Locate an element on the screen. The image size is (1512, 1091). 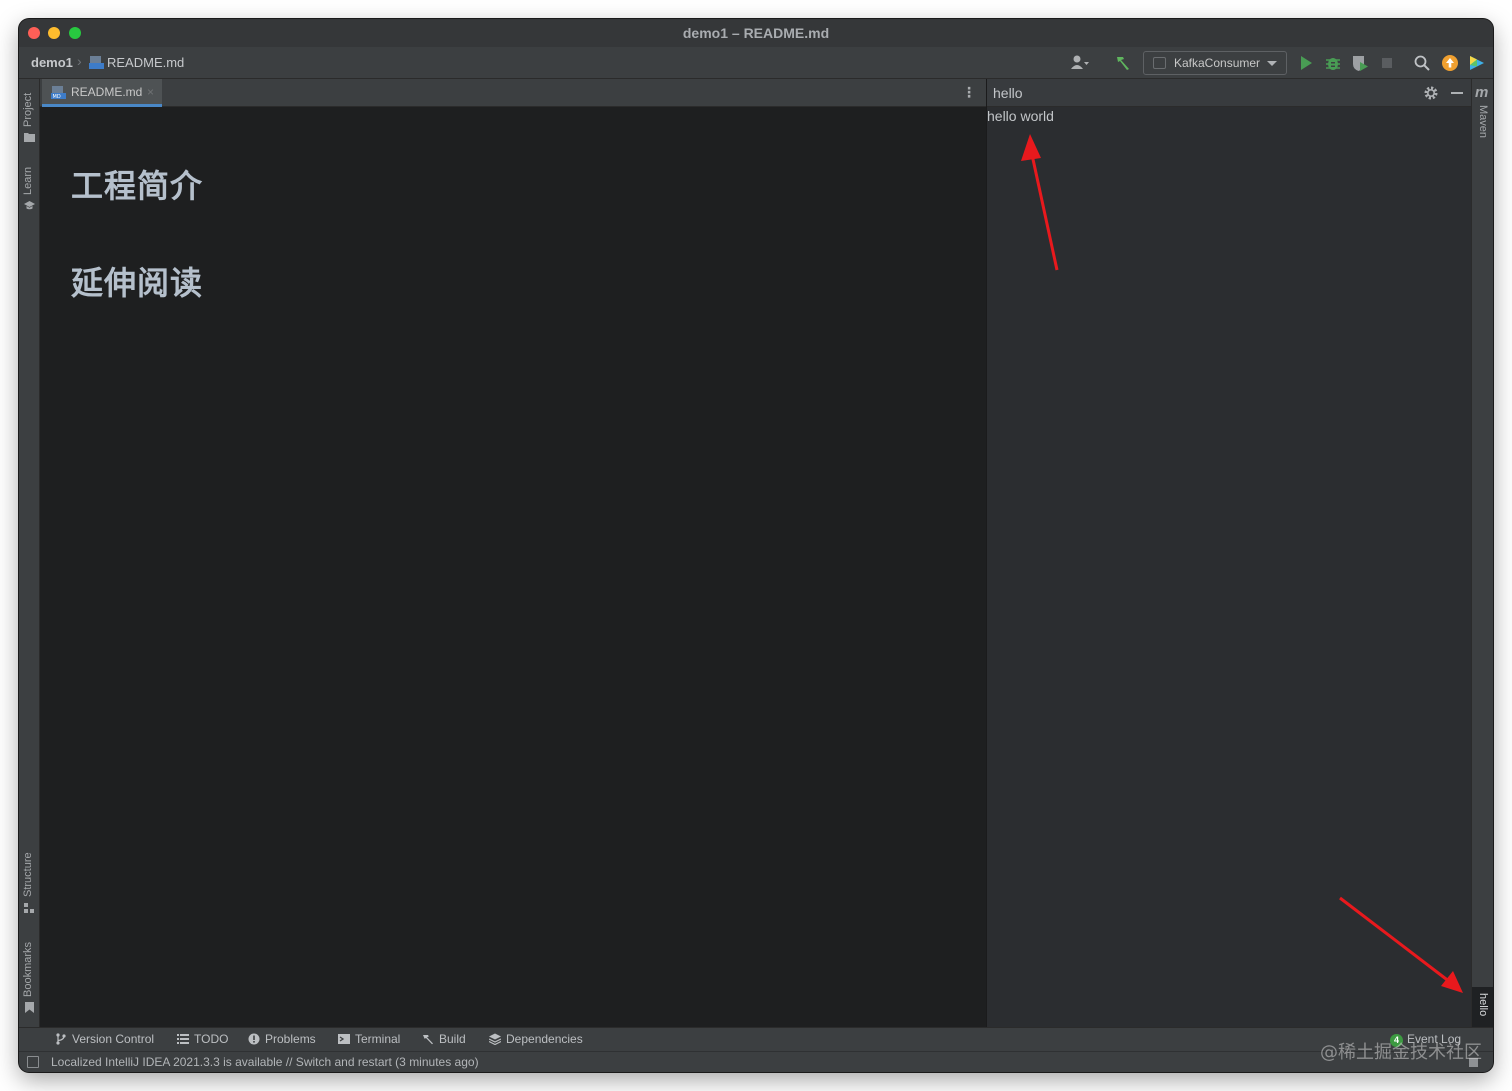
bottom-tab-label: Dependencies is located at coordinates (544, 1039).